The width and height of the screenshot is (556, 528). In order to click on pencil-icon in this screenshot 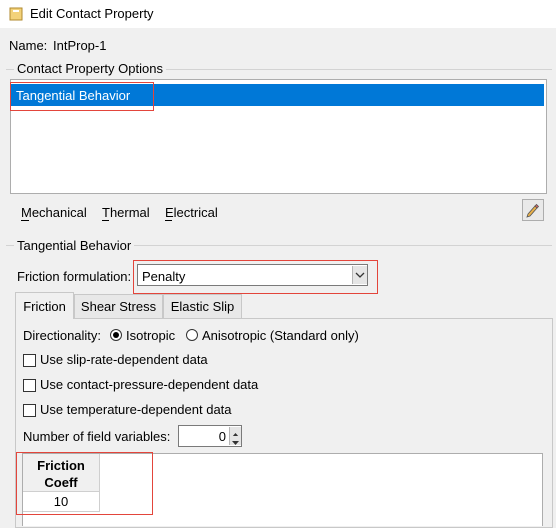, I will do `click(533, 210)`.